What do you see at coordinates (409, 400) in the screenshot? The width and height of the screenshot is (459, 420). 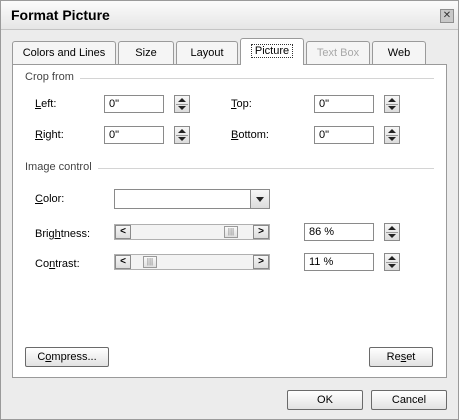 I see `cancel-button: Cancel` at bounding box center [409, 400].